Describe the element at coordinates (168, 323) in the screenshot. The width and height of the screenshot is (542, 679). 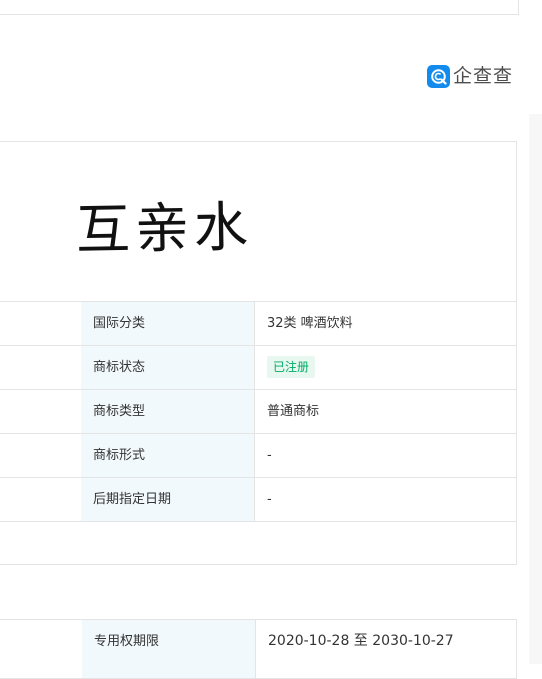
I see `row-label: 国际分类` at that location.